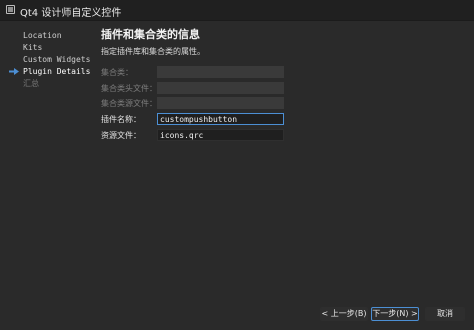  What do you see at coordinates (14, 71) in the screenshot?
I see `arrow-right-icon` at bounding box center [14, 71].